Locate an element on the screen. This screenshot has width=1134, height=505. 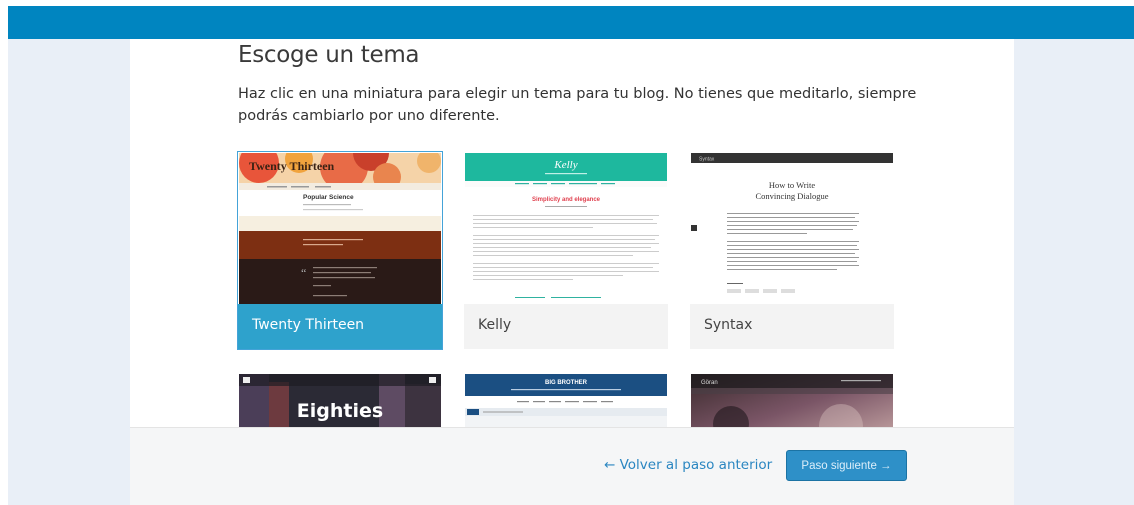
theme-thumbnail: Syntax How to Write Convincing Dialogue is located at coordinates (792, 228).